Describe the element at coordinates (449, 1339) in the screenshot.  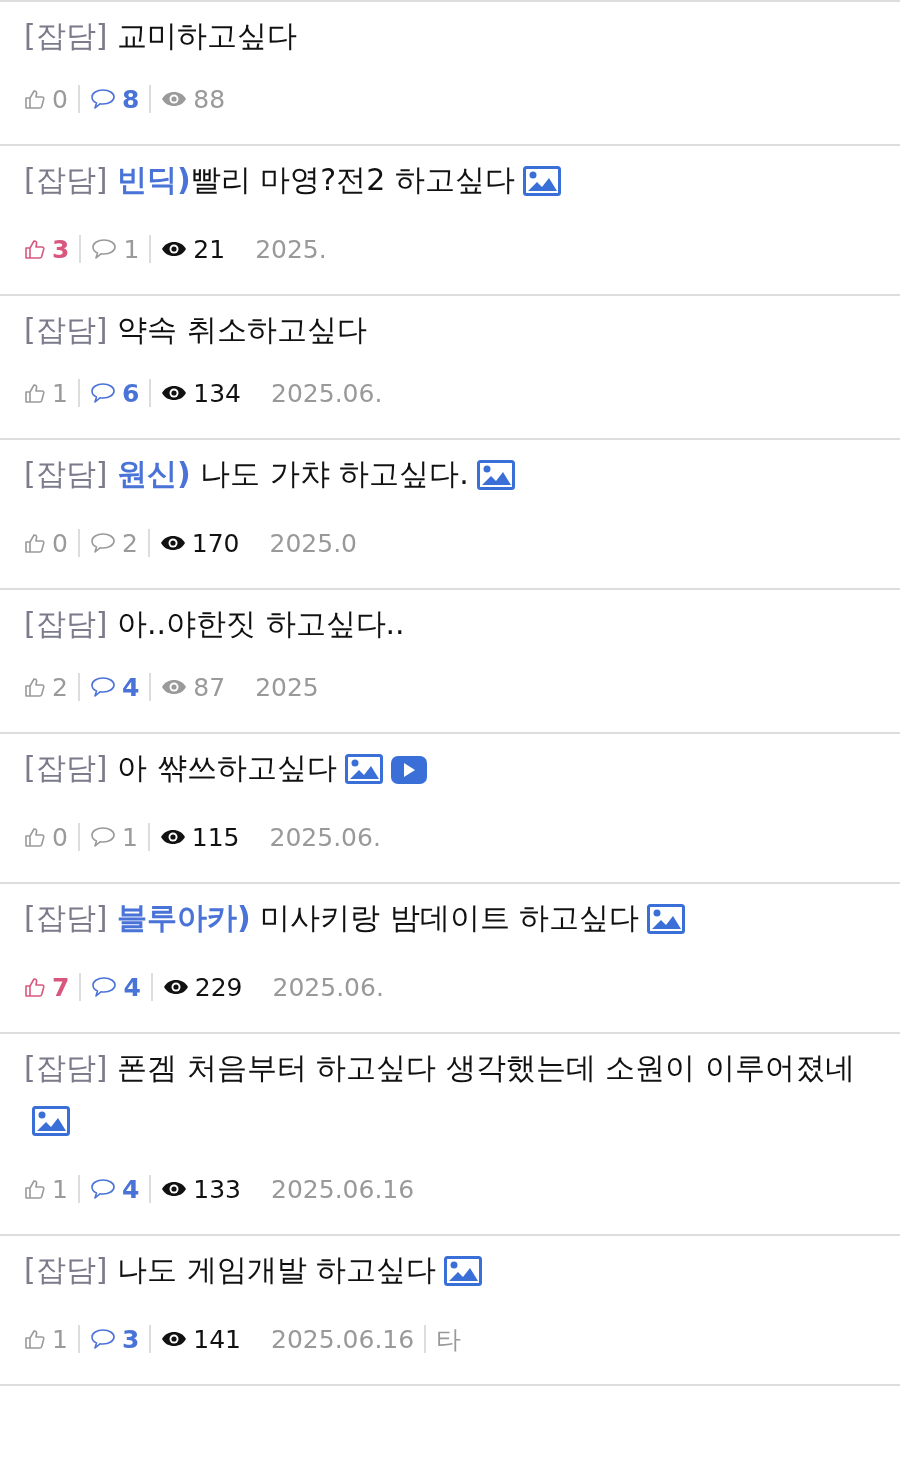
I see `author-name: 타` at that location.